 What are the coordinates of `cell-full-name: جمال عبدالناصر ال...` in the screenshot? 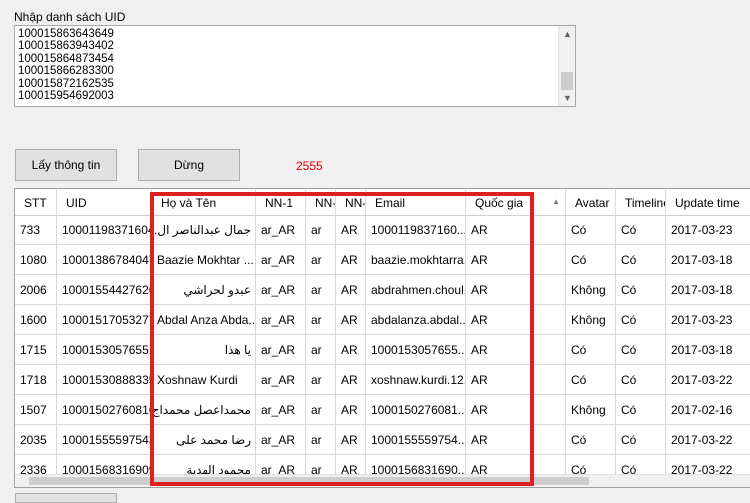 It's located at (204, 230).